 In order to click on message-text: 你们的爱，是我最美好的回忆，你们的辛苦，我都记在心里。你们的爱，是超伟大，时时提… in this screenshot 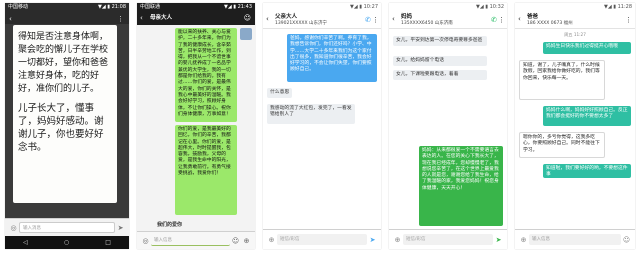, I will do `click(204, 152)`.